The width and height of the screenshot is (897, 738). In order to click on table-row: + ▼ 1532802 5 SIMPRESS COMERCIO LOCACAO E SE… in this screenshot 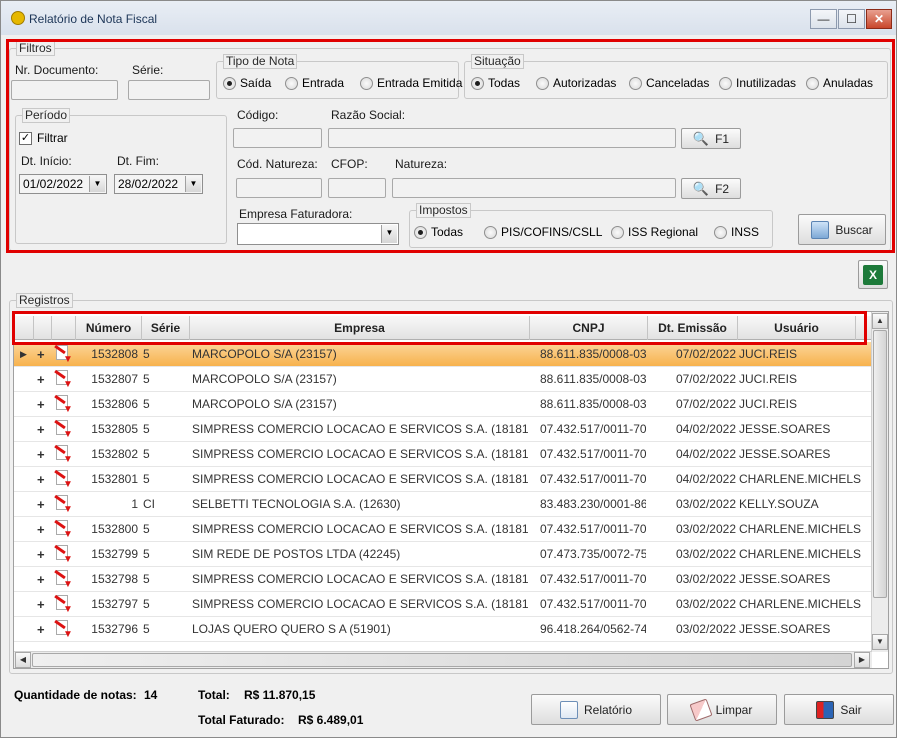, I will do `click(443, 454)`.